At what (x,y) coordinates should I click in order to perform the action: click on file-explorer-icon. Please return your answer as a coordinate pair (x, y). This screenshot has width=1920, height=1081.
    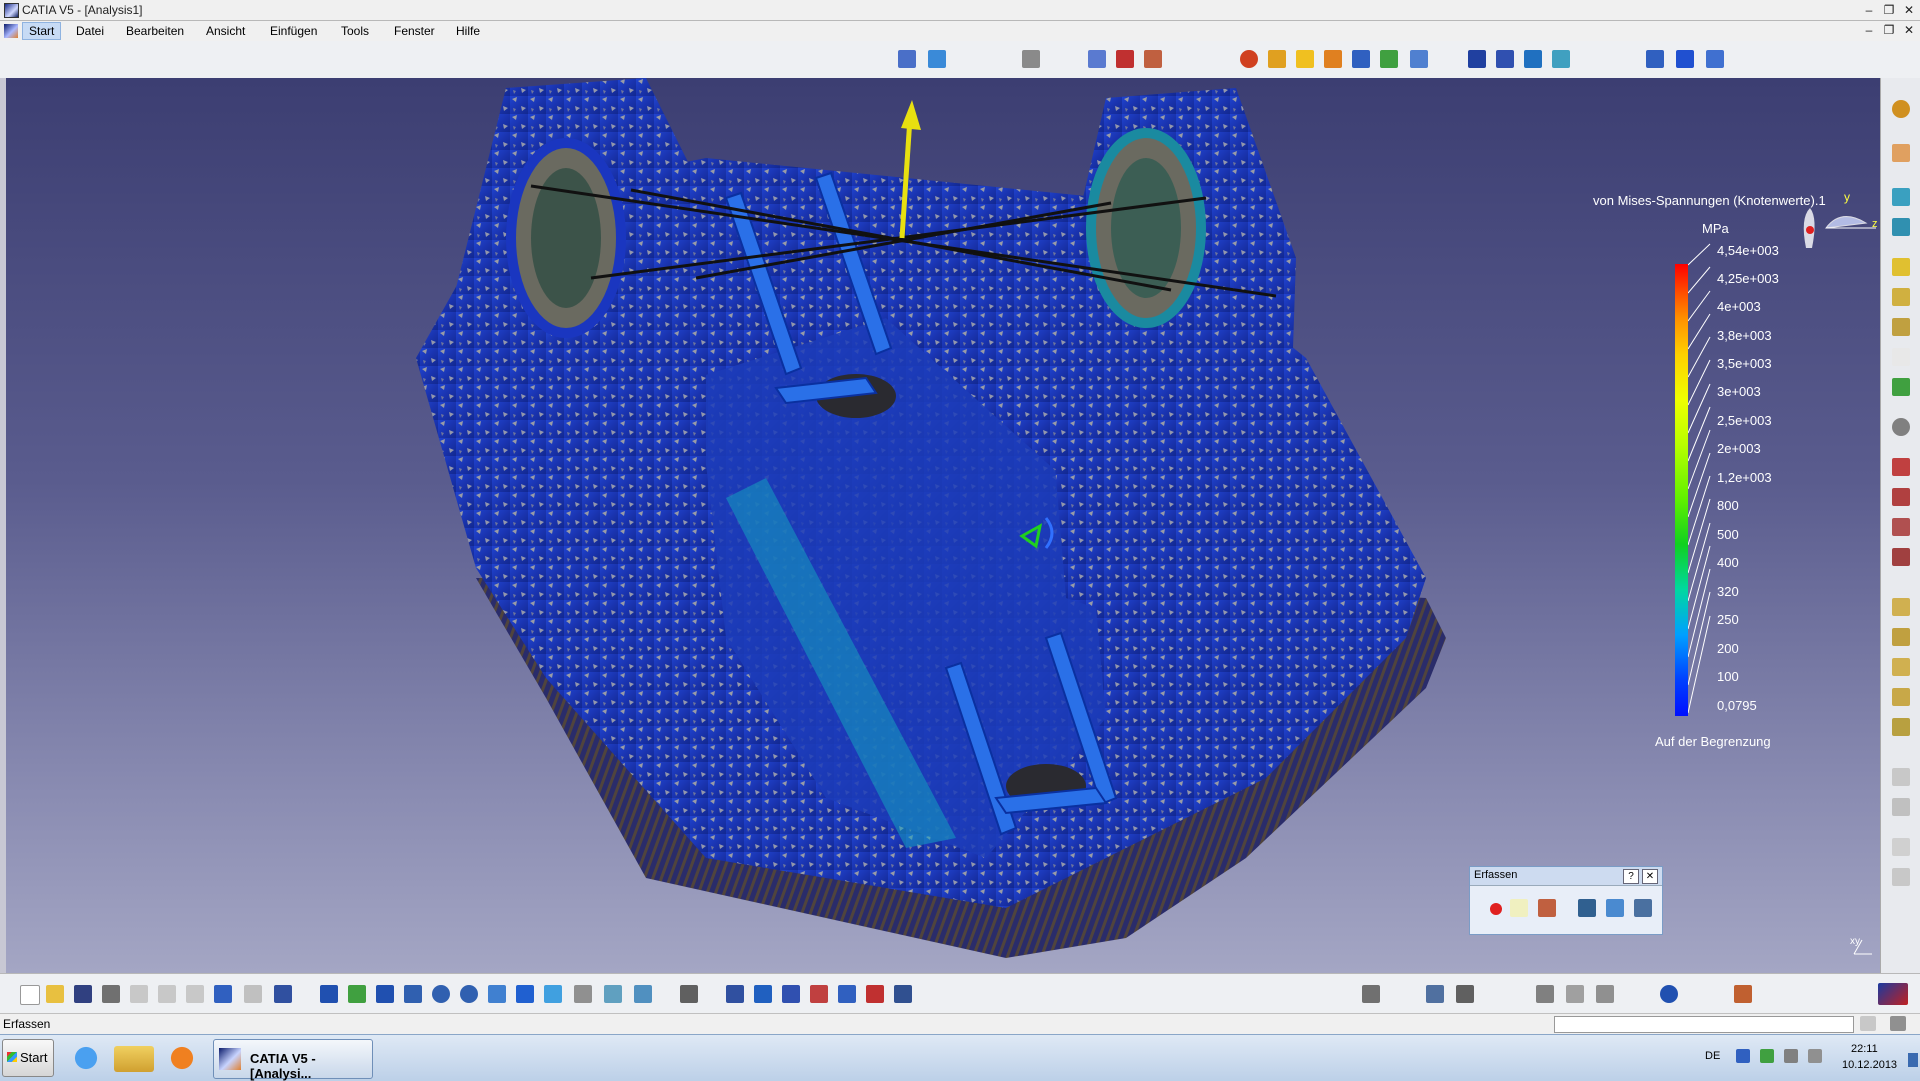
    Looking at the image, I should click on (134, 1059).